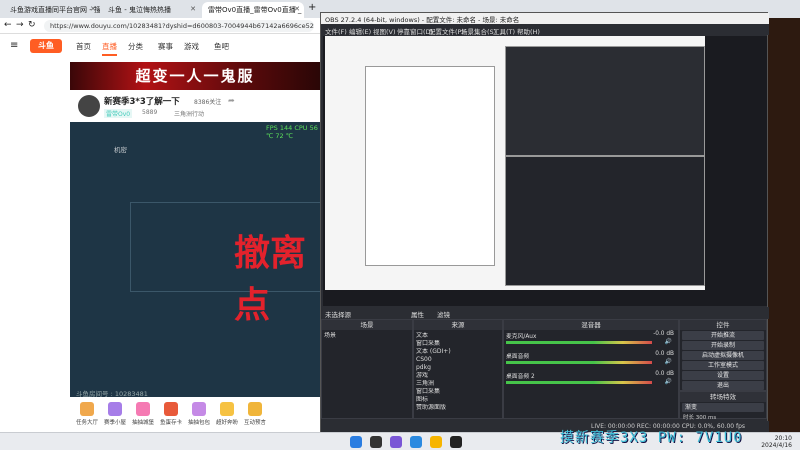 This screenshot has height=450, width=800. What do you see at coordinates (545, 313) in the screenshot?
I see `source-toolbar: 未选择源 属性 滤镜` at bounding box center [545, 313].